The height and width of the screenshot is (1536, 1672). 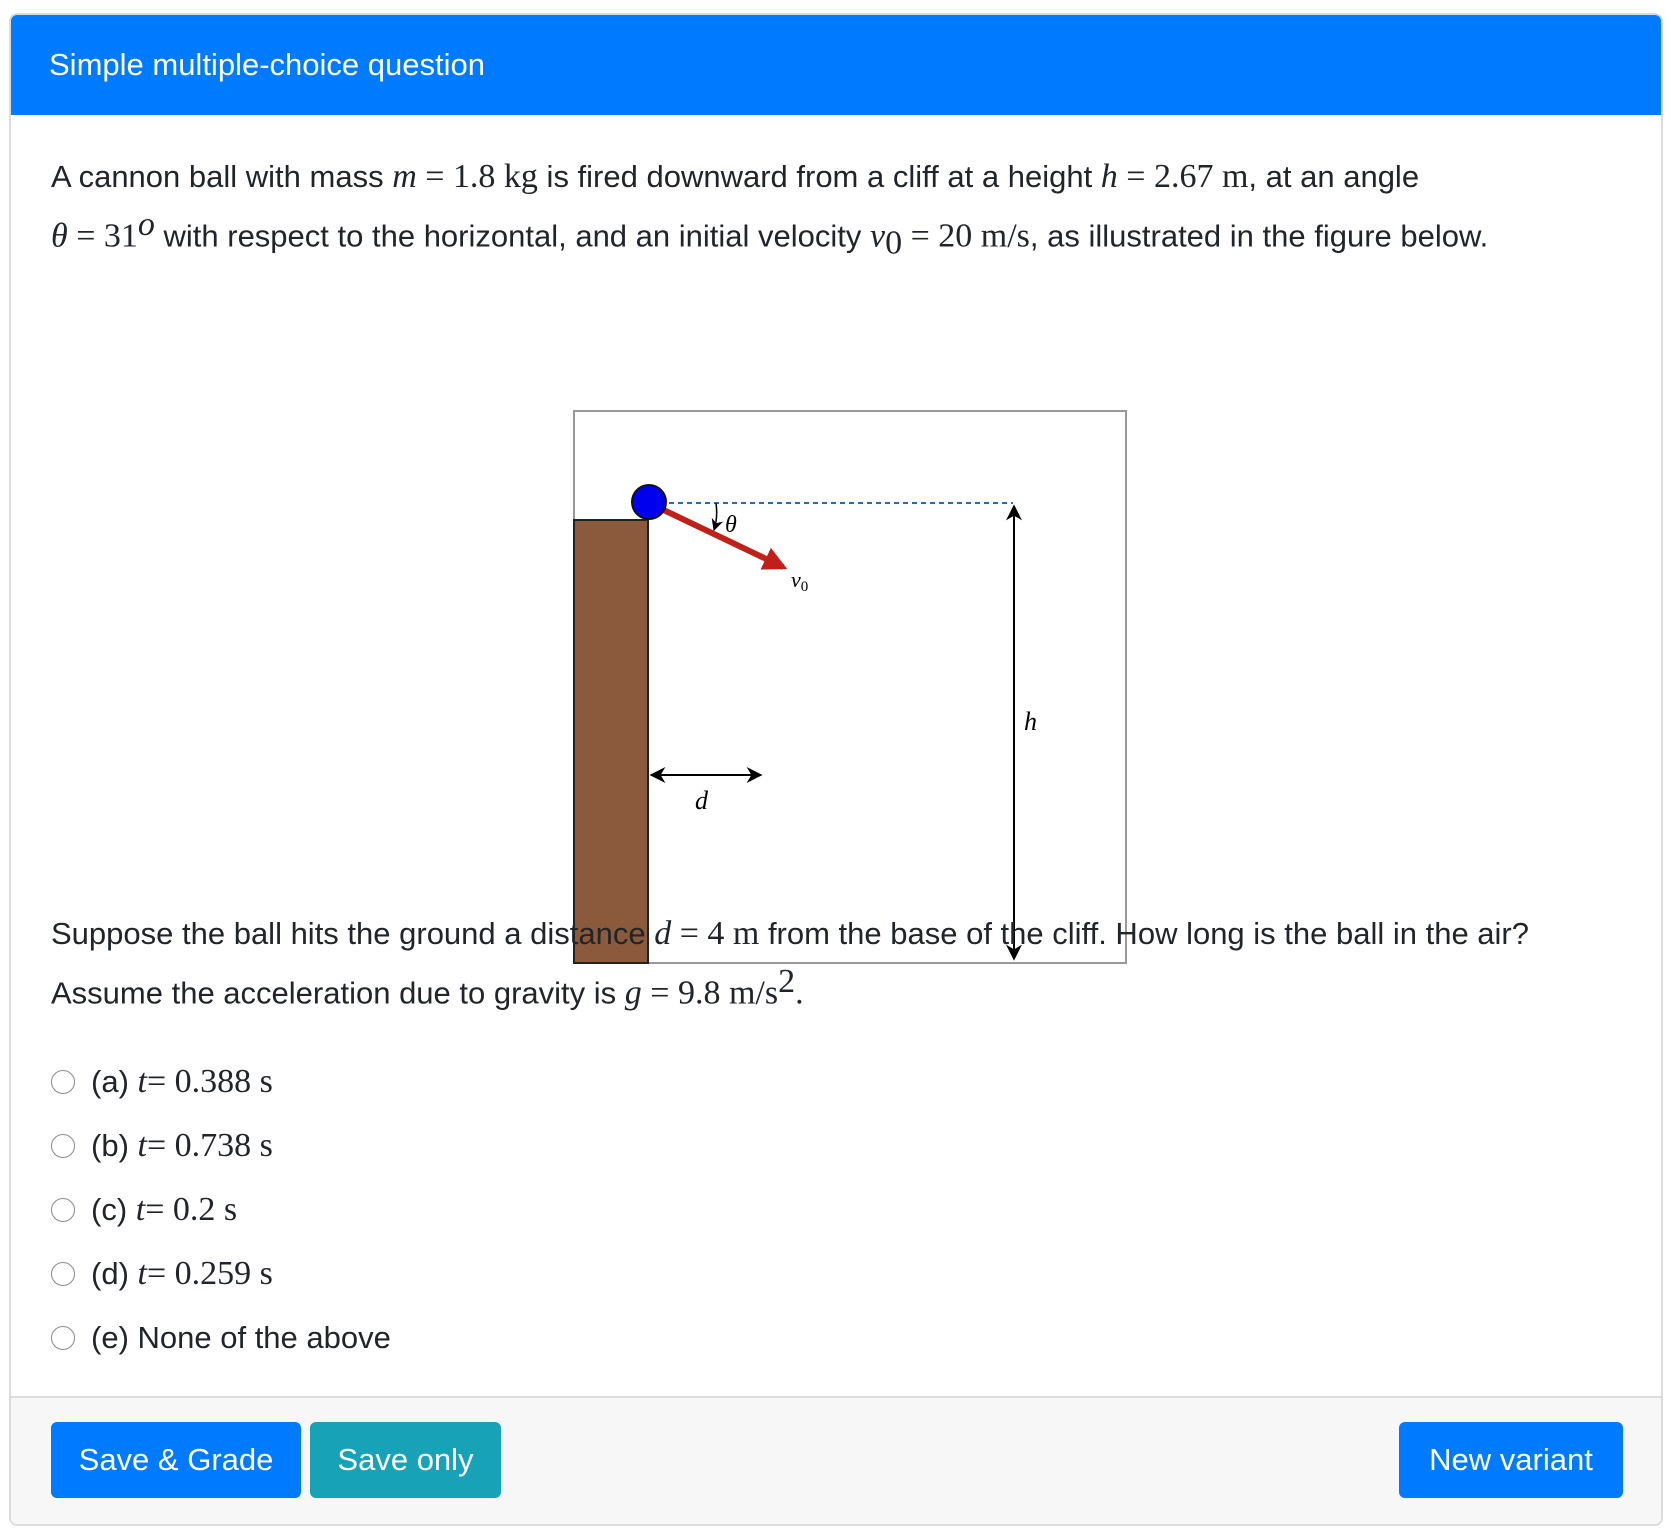 I want to click on math-var: g, so click(x=633, y=993).